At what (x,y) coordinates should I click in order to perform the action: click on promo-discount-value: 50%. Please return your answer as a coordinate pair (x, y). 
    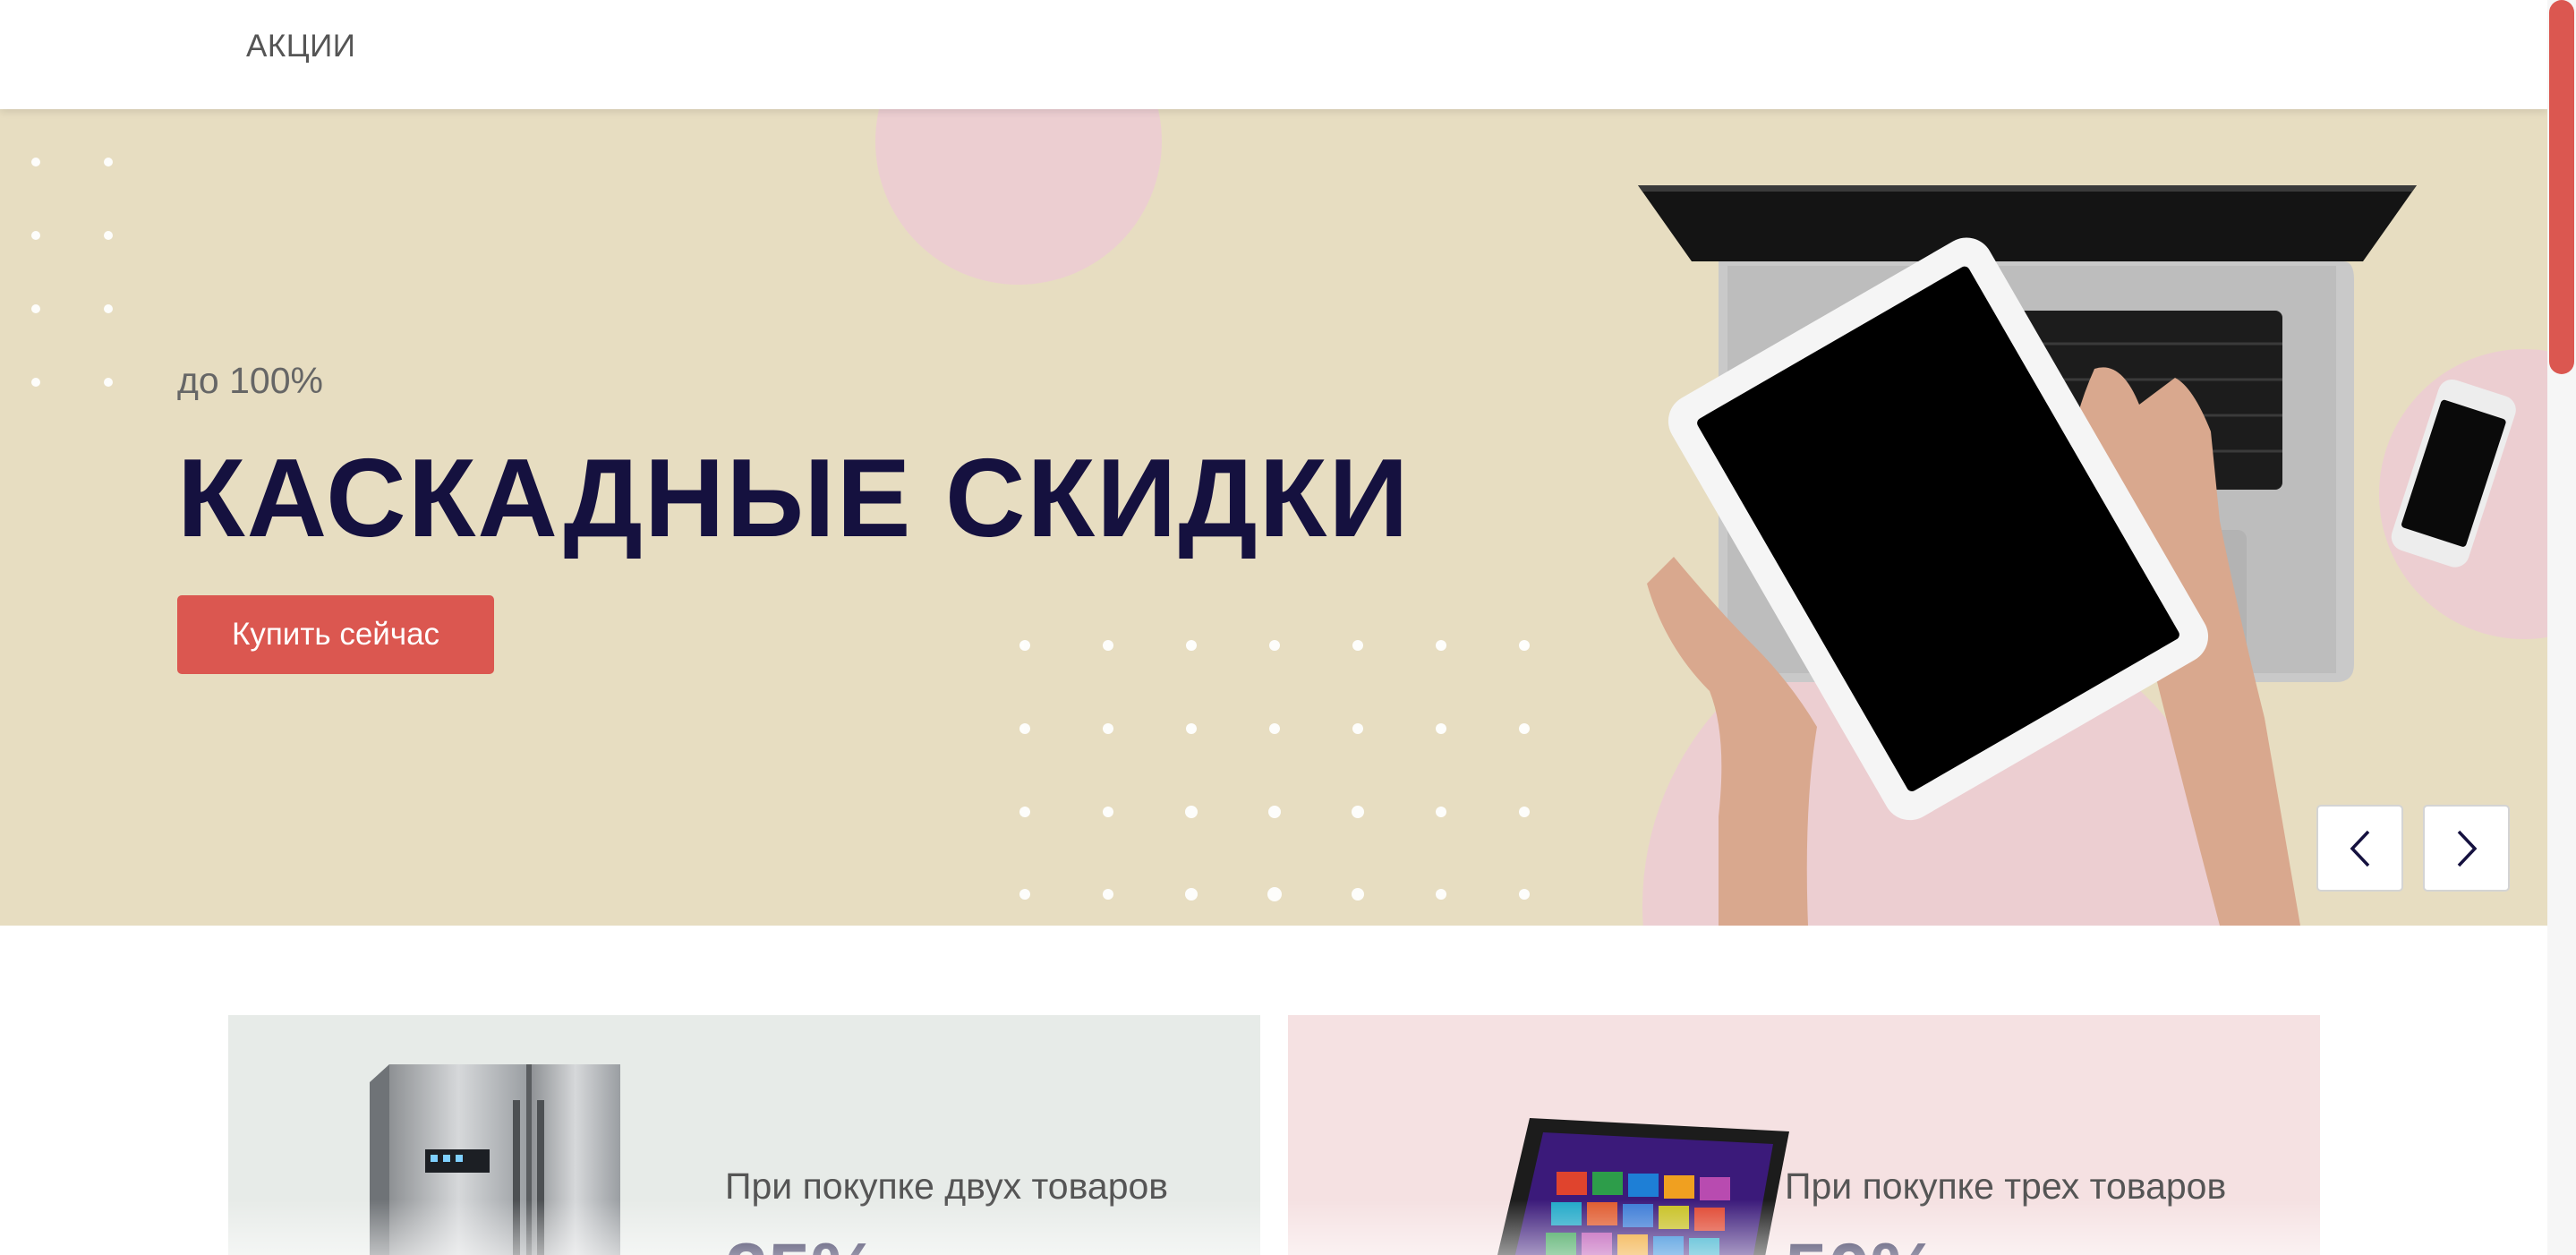
    Looking at the image, I should click on (1862, 1241).